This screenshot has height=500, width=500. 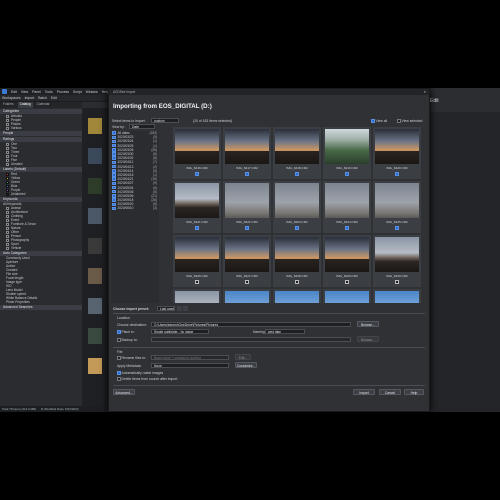 What do you see at coordinates (54, 98) in the screenshot?
I see `edit-toolbar-button: Edit` at bounding box center [54, 98].